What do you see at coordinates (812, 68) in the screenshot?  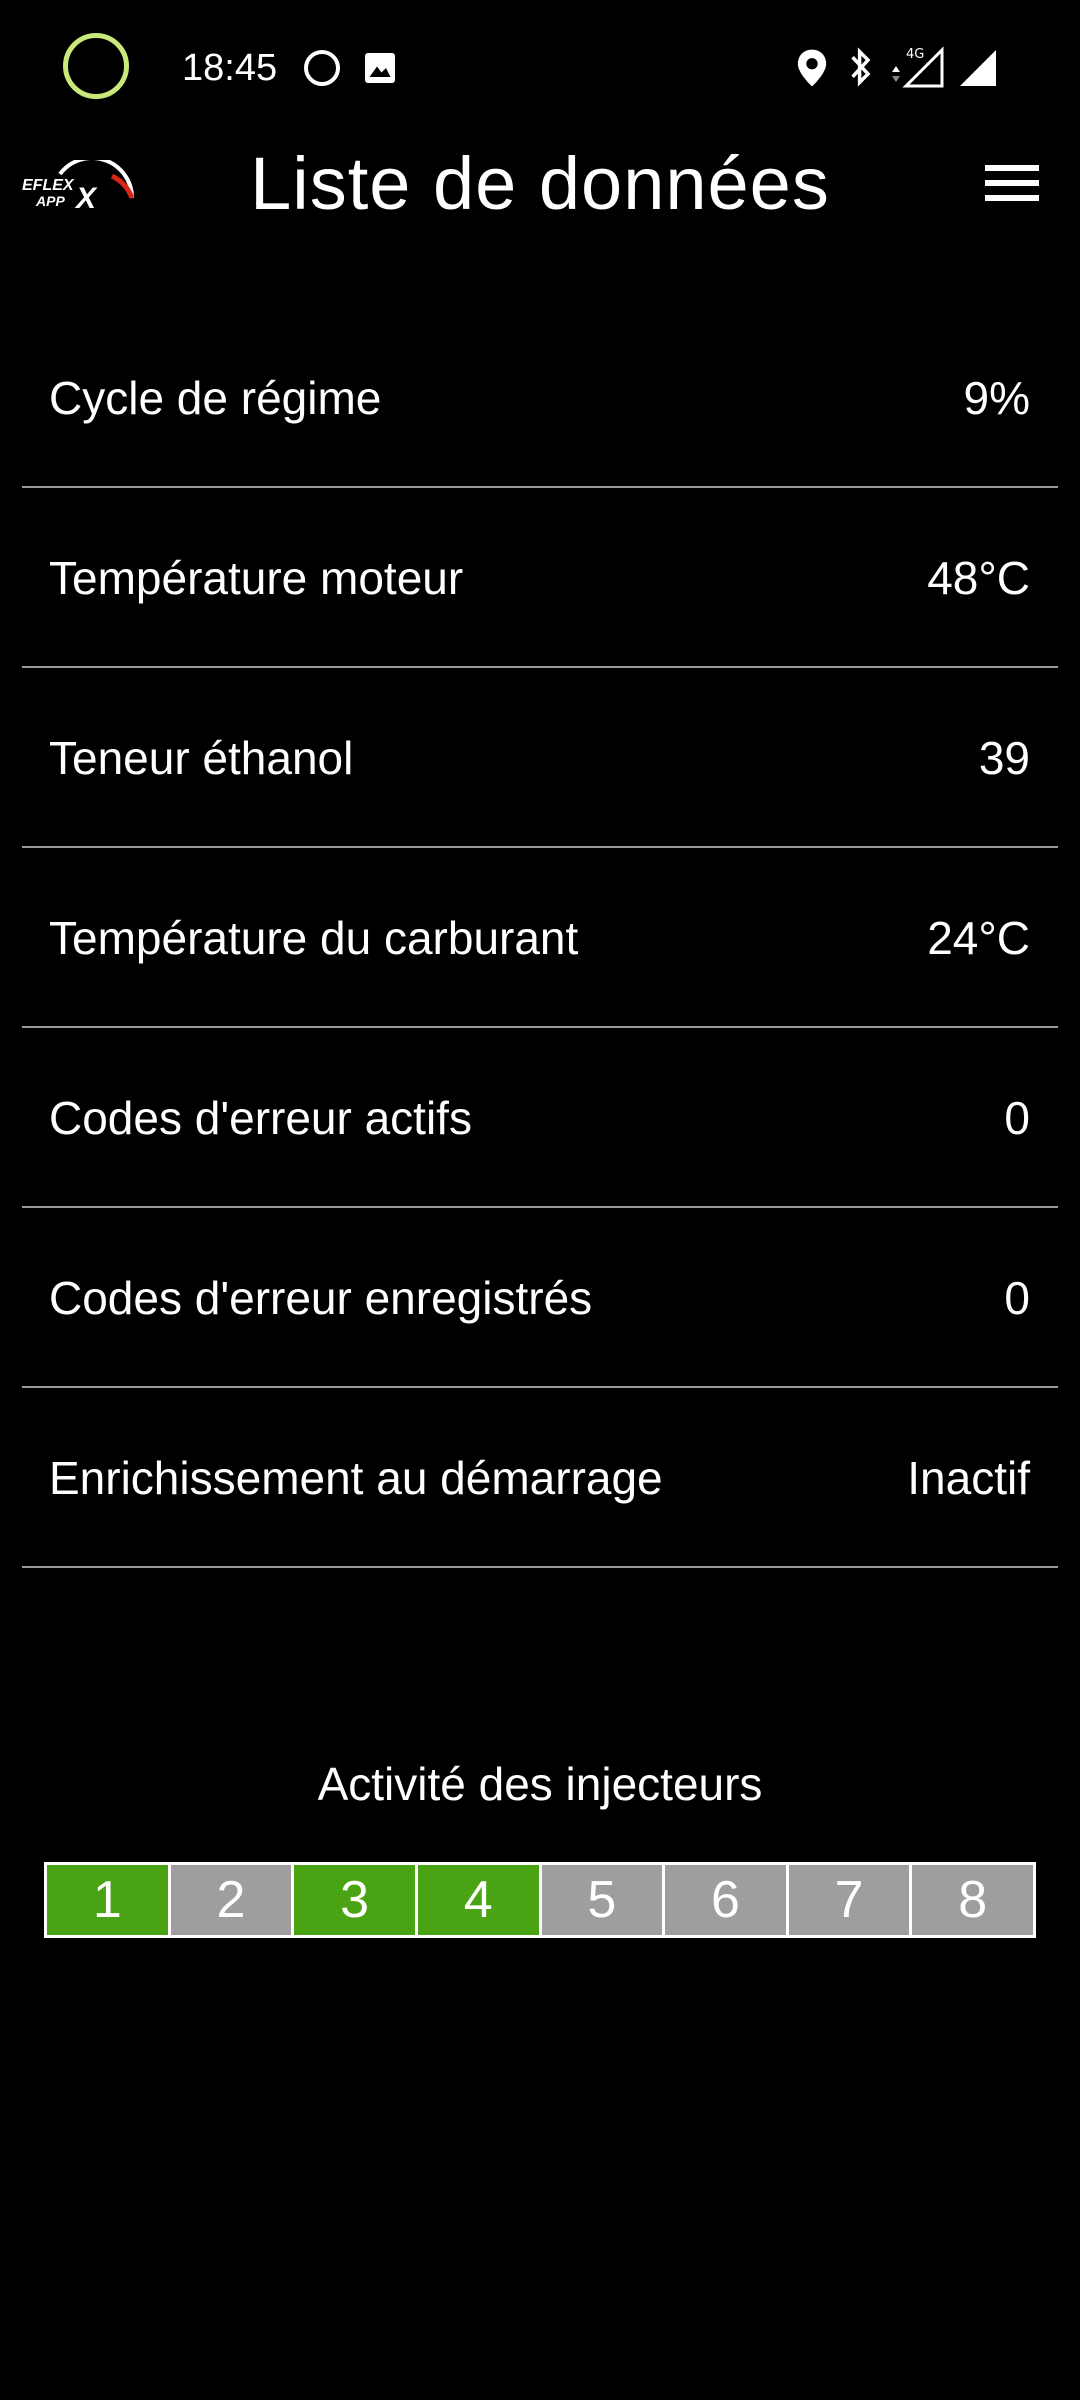 I see `location-icon` at bounding box center [812, 68].